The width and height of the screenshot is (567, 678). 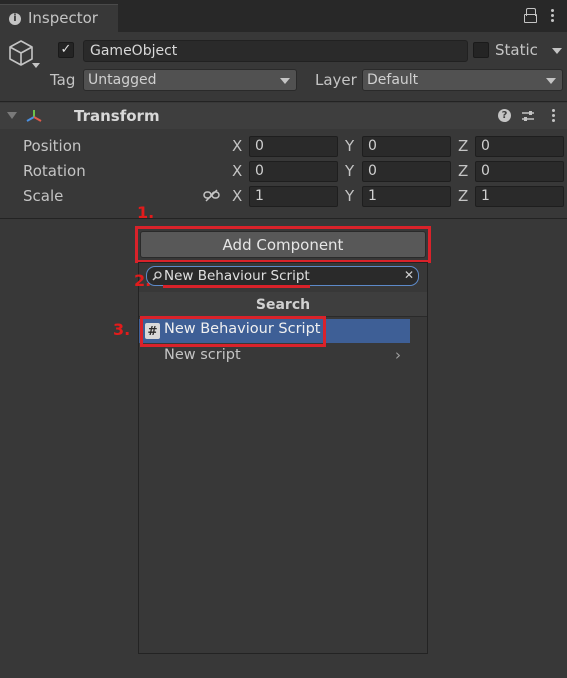 What do you see at coordinates (553, 116) in the screenshot?
I see `component-menu-icon` at bounding box center [553, 116].